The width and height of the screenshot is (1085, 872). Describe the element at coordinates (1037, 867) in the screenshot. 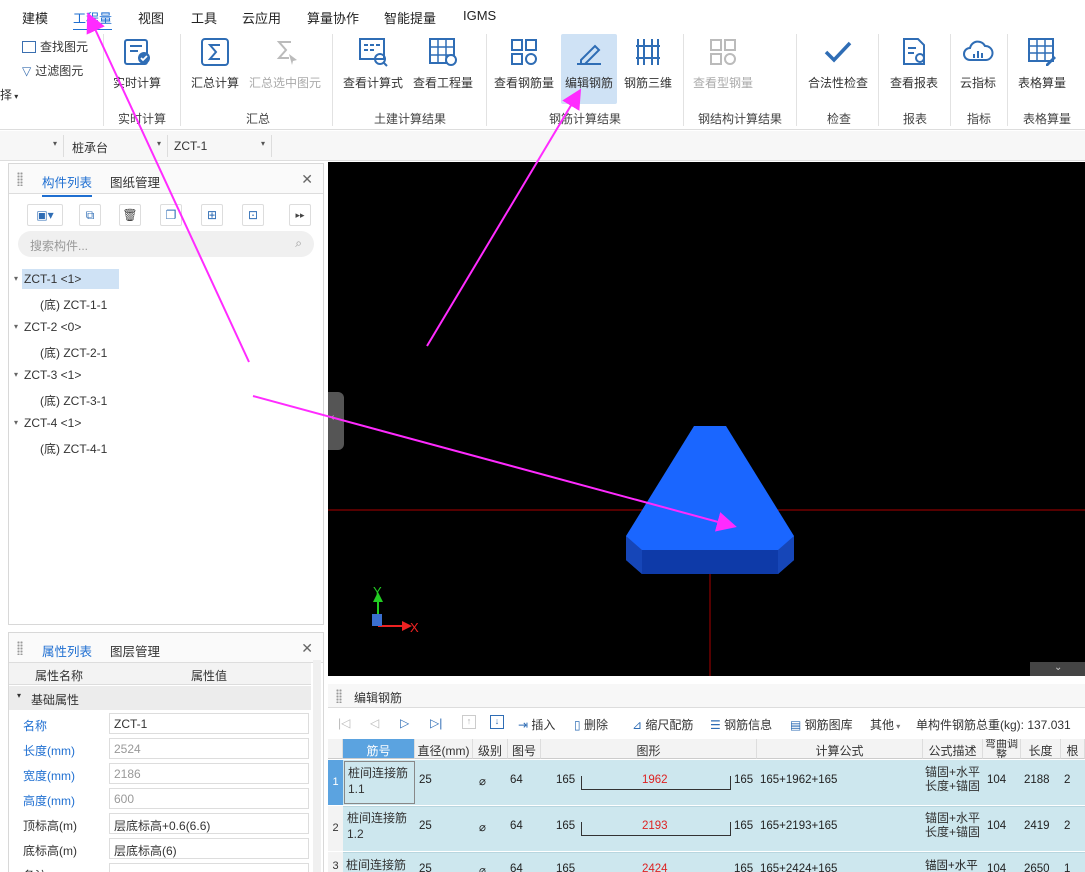

I see `cell-length: 2650` at that location.